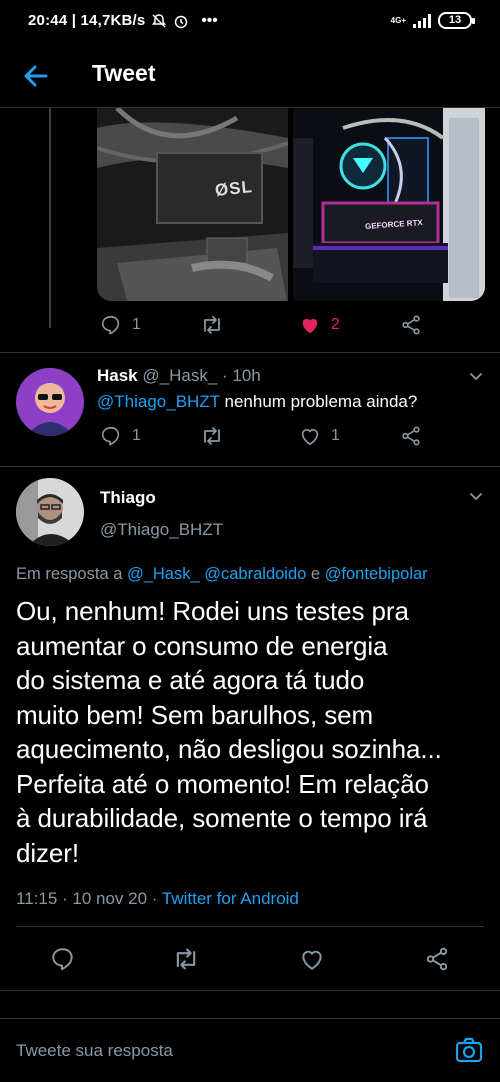 The image size is (500, 1082). I want to click on avatar-hask, so click(50, 402).